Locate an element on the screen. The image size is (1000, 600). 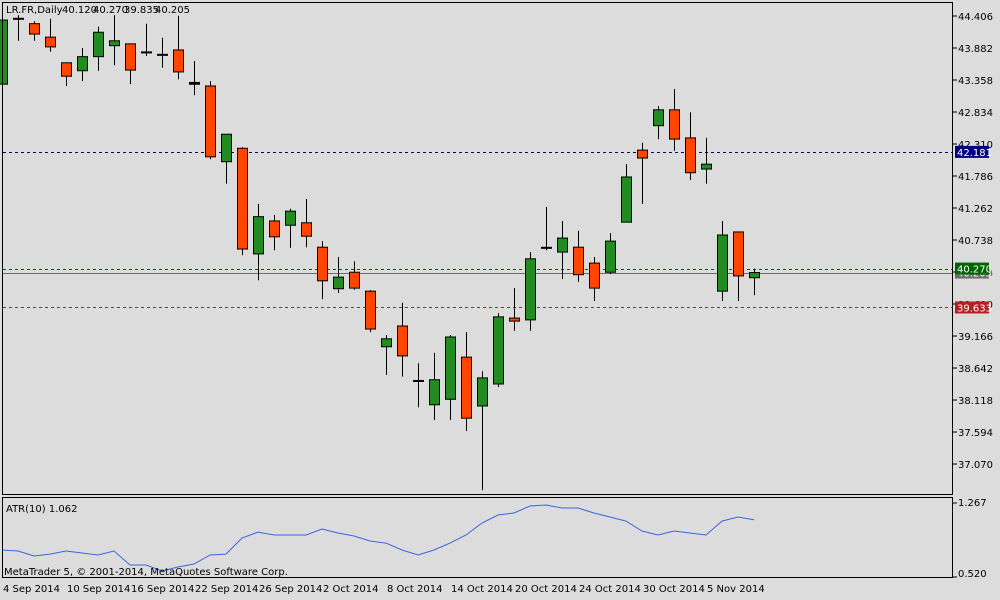
price-axis-label: 42.834 is located at coordinates (975, 113).